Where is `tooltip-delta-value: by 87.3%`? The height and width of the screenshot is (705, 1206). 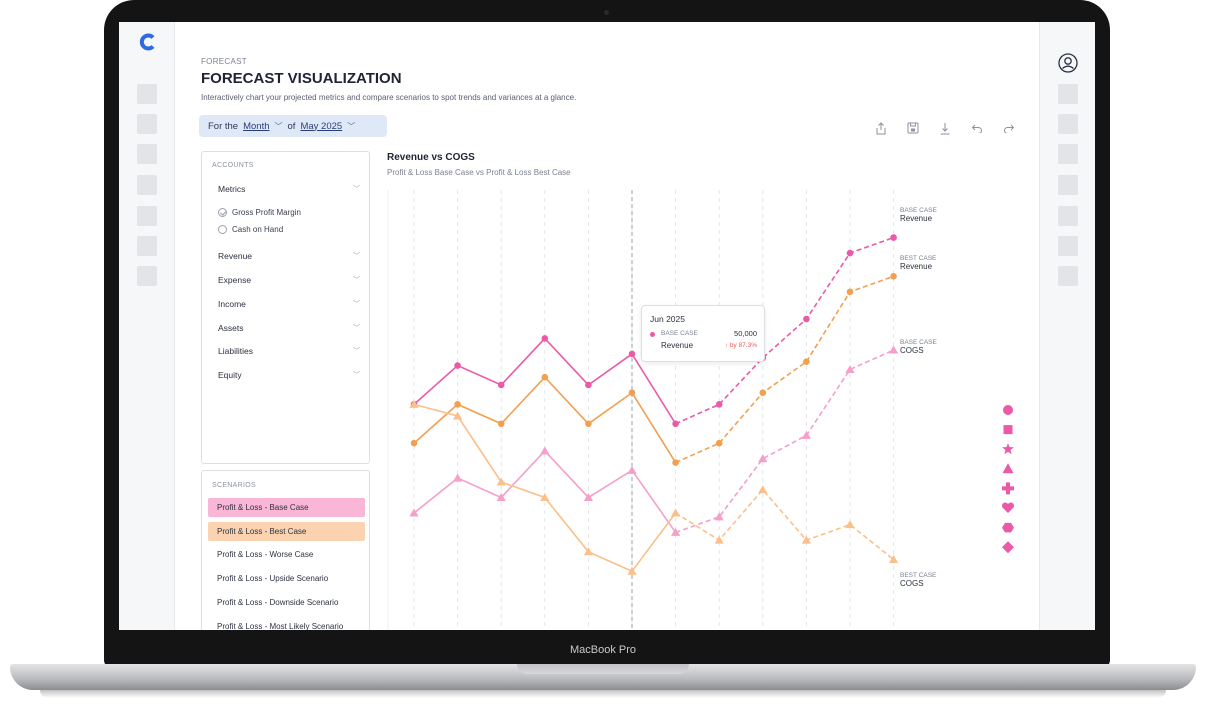
tooltip-delta-value: by 87.3% is located at coordinates (743, 345).